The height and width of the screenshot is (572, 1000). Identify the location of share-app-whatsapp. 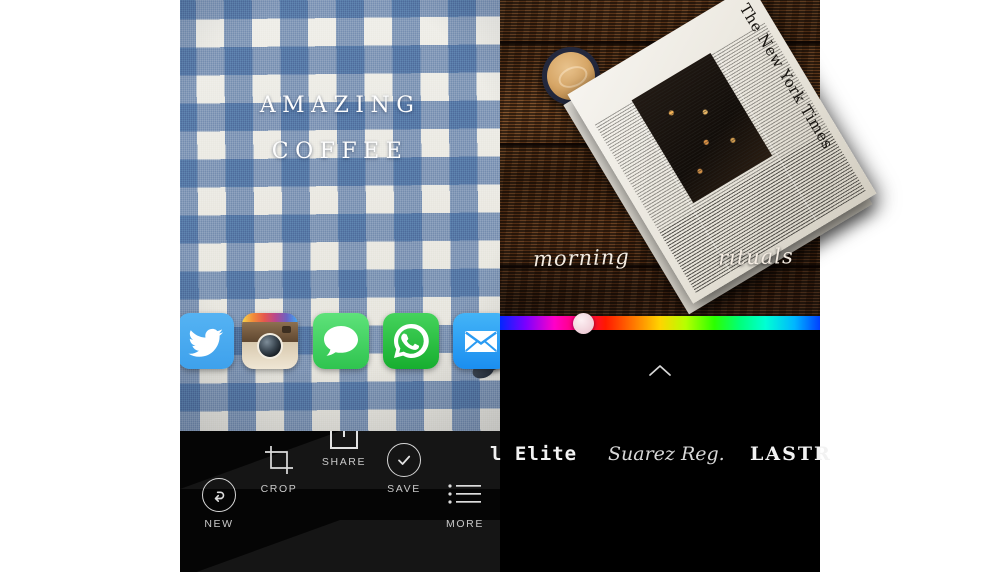
(411, 341).